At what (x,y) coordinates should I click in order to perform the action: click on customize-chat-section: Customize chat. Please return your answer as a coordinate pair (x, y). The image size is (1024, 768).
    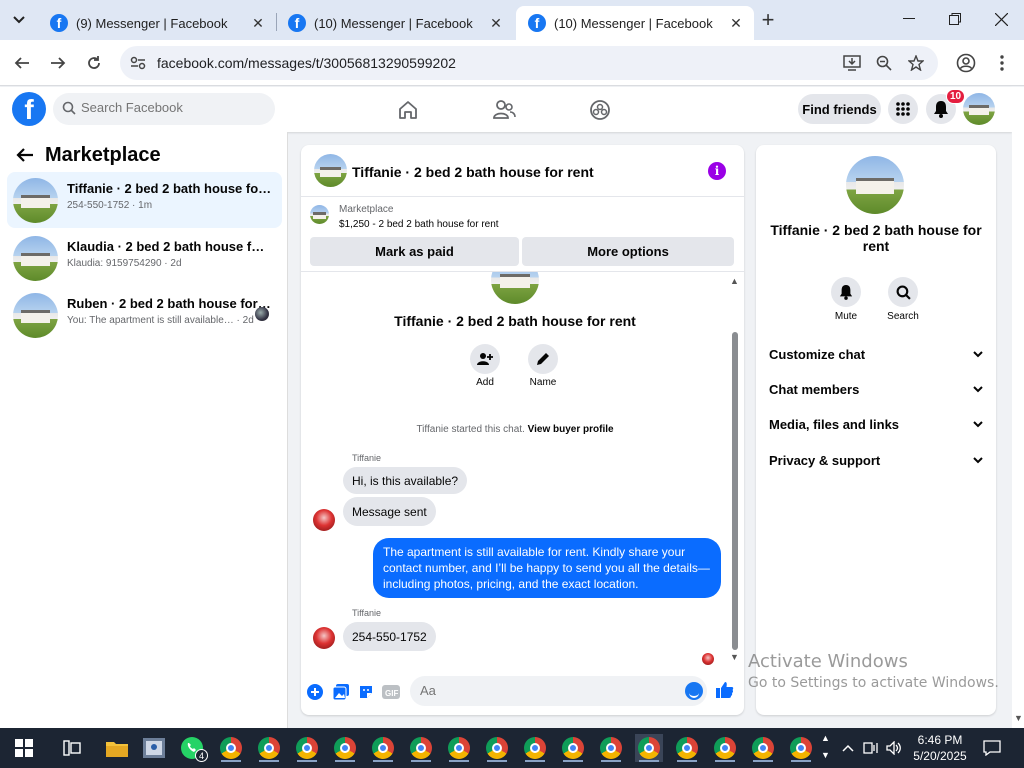
    Looking at the image, I should click on (876, 354).